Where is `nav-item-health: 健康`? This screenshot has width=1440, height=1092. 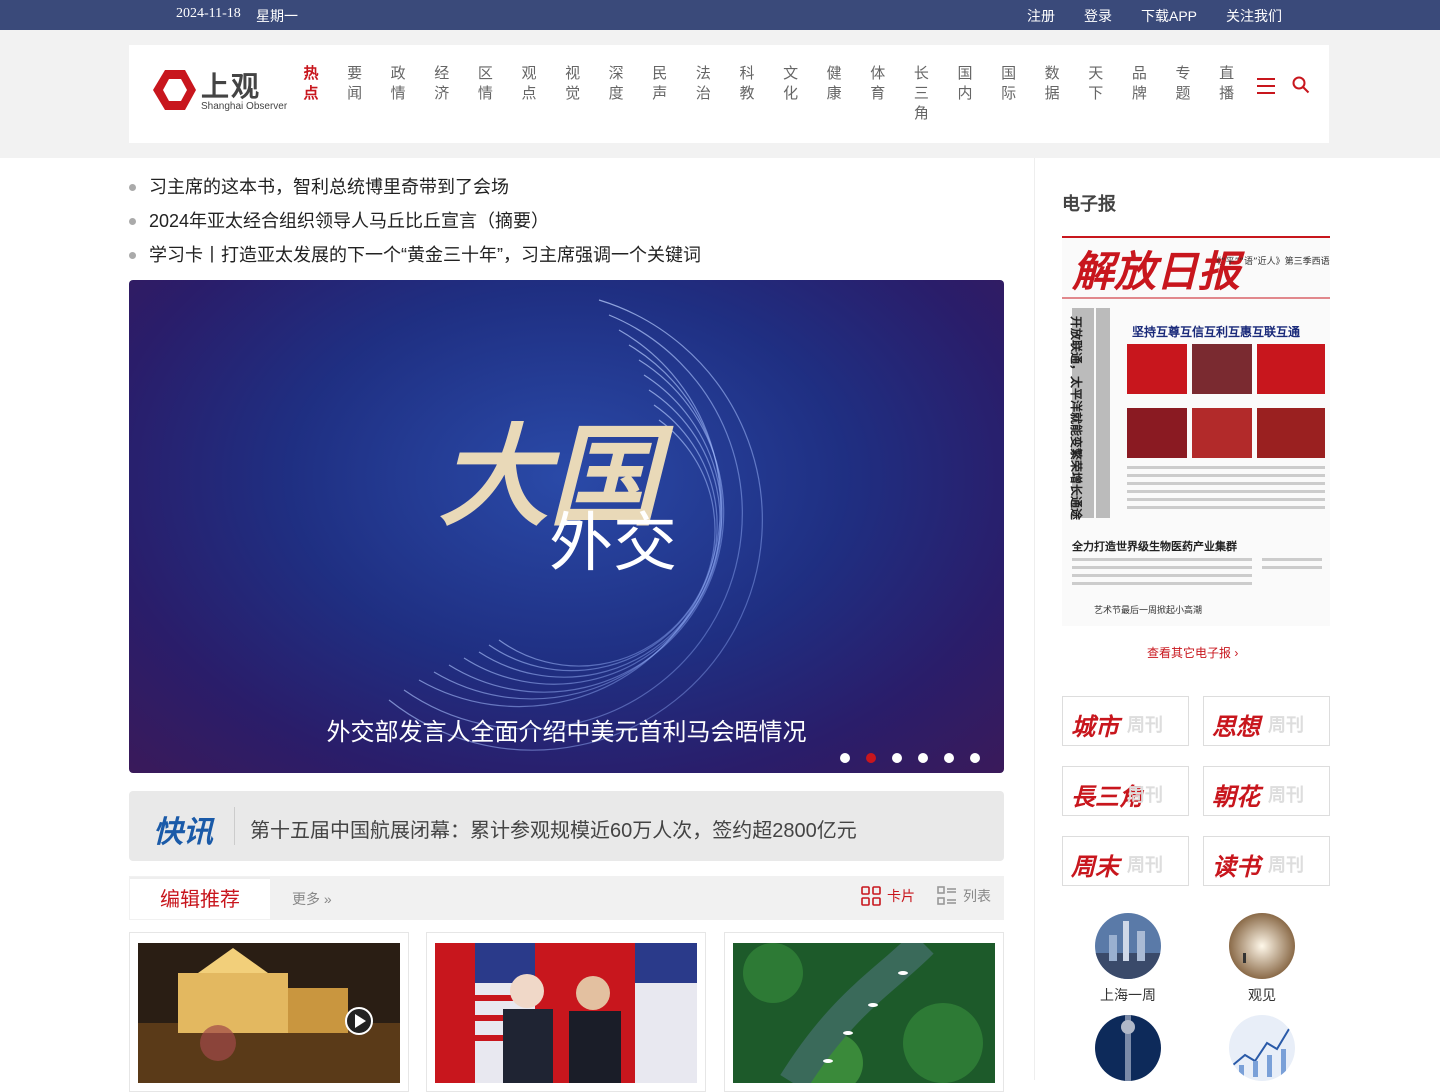 nav-item-health: 健康 is located at coordinates (834, 84).